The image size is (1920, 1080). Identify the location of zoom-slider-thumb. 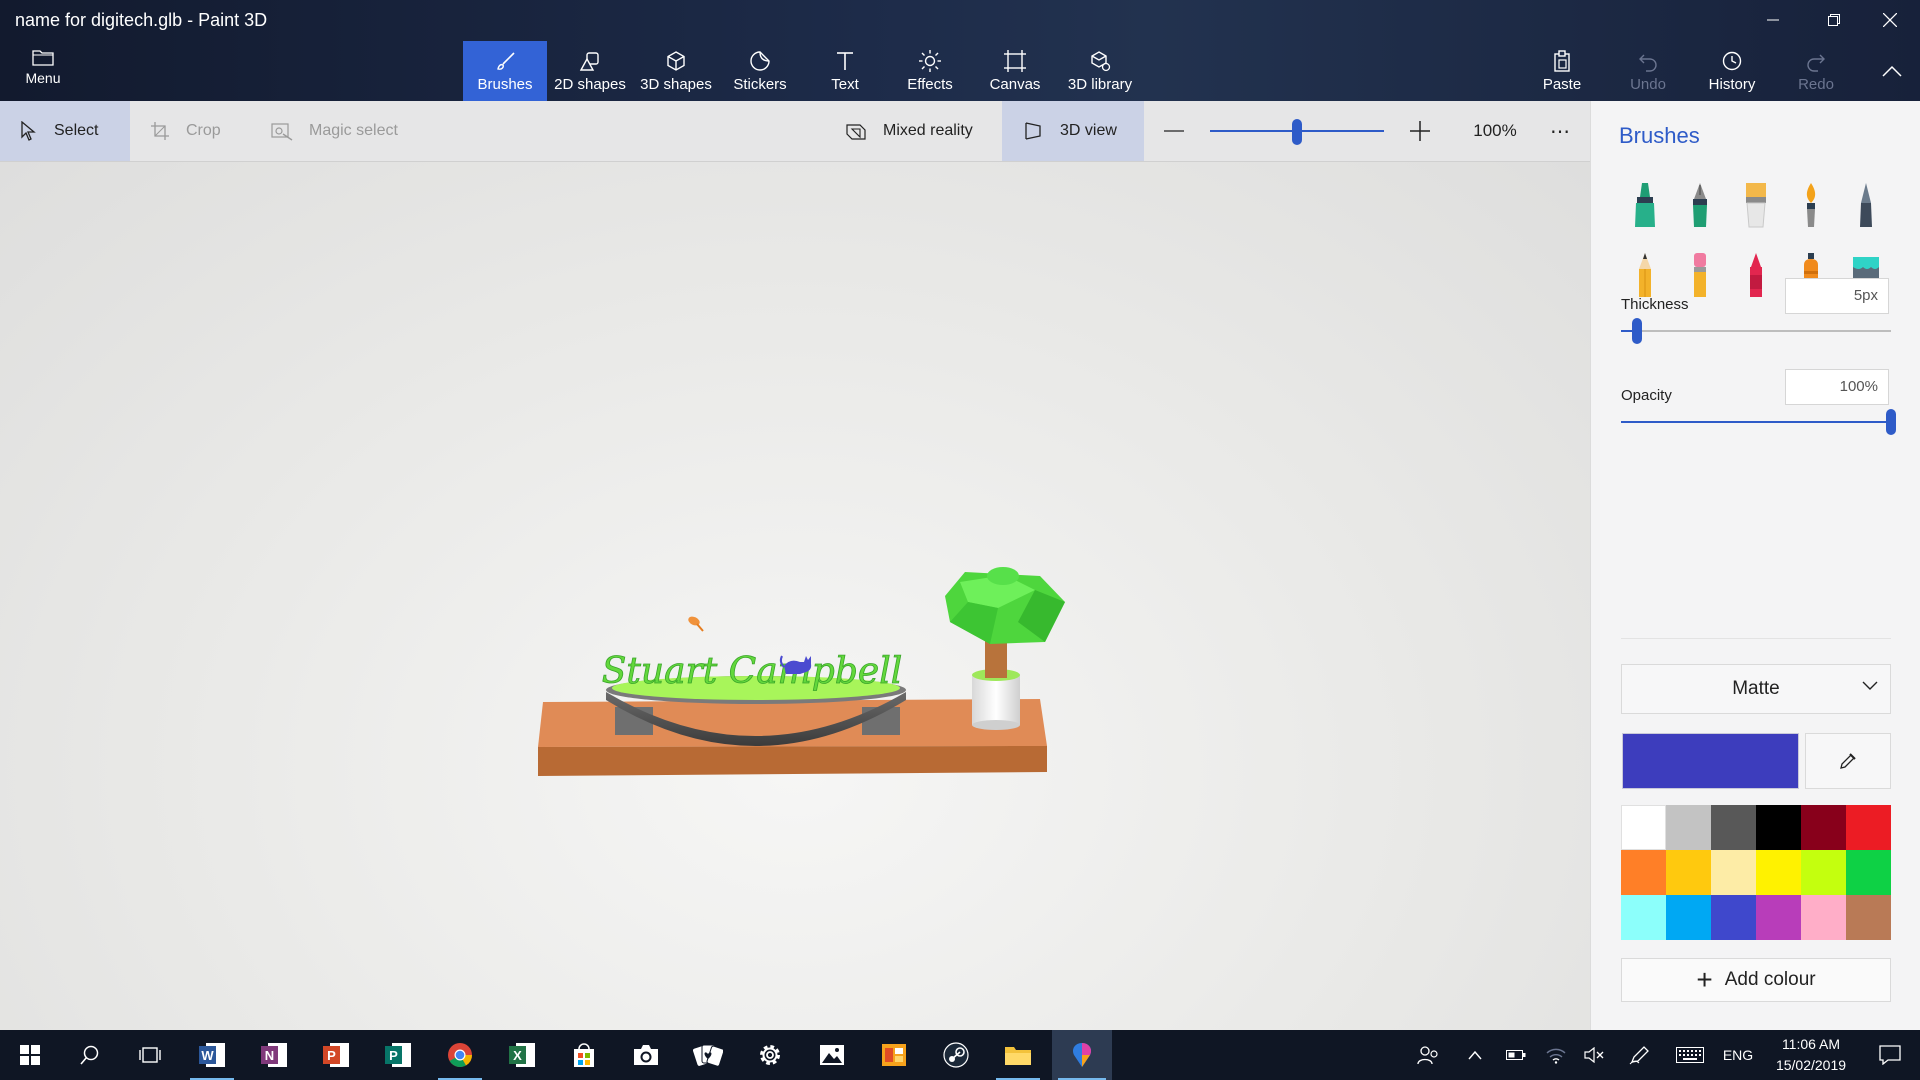
(1297, 132).